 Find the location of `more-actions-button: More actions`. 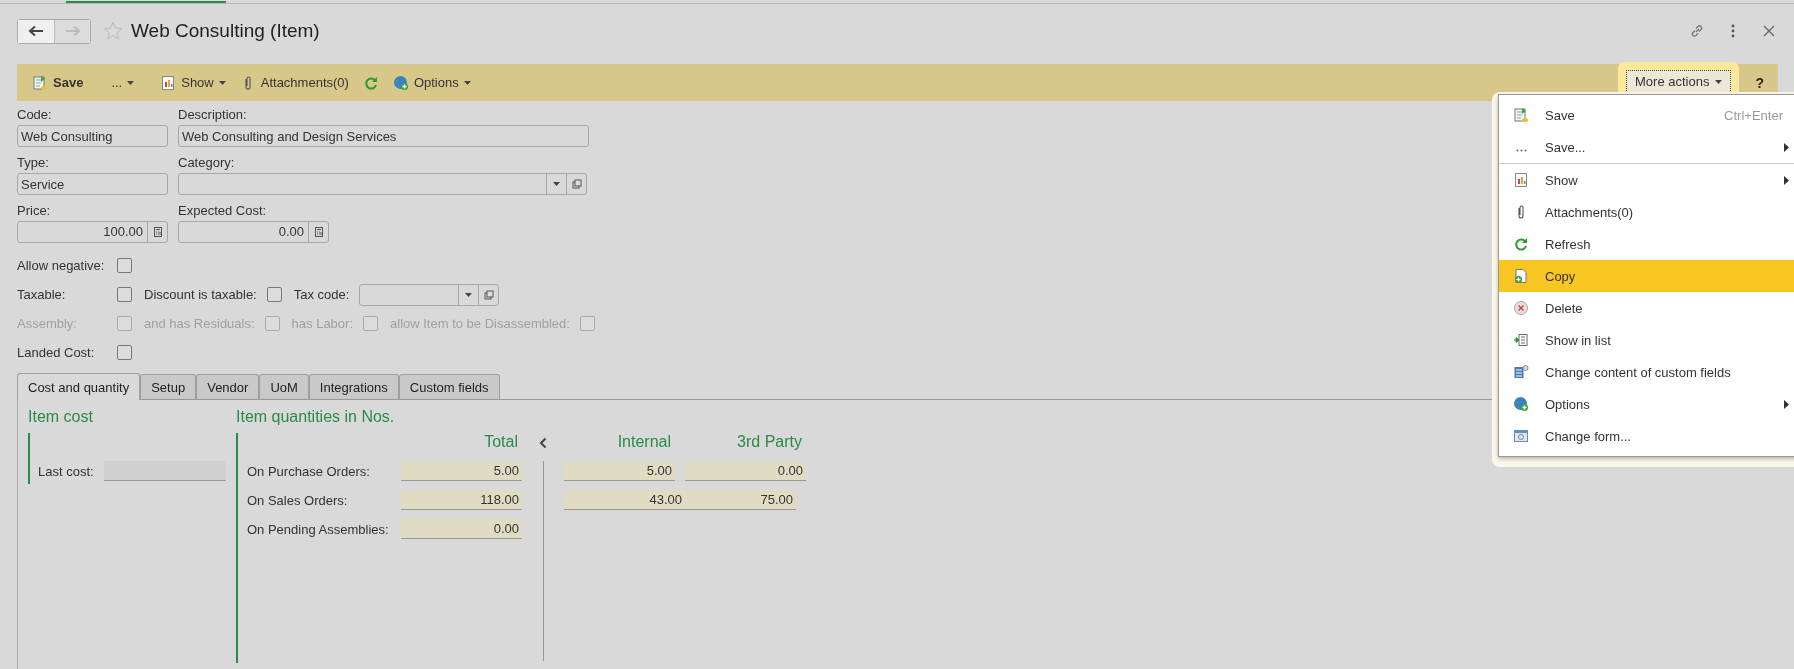

more-actions-button: More actions is located at coordinates (1679, 81).